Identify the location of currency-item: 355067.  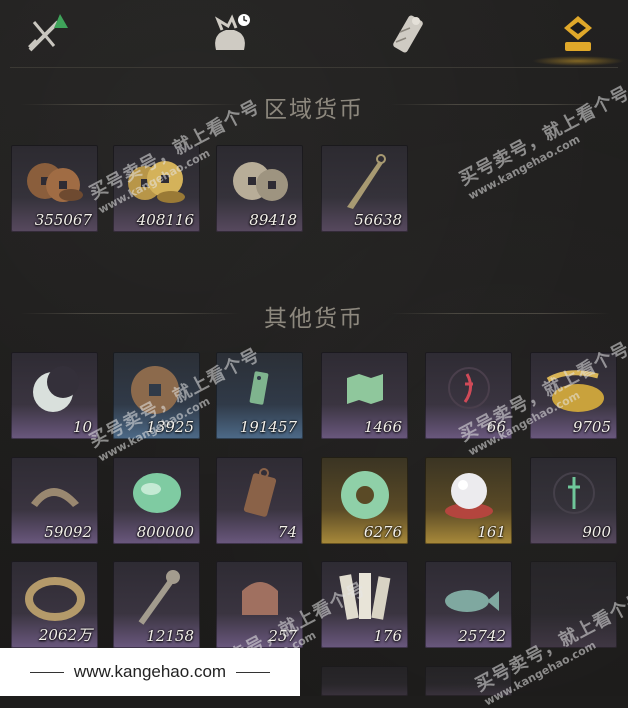
(54, 188).